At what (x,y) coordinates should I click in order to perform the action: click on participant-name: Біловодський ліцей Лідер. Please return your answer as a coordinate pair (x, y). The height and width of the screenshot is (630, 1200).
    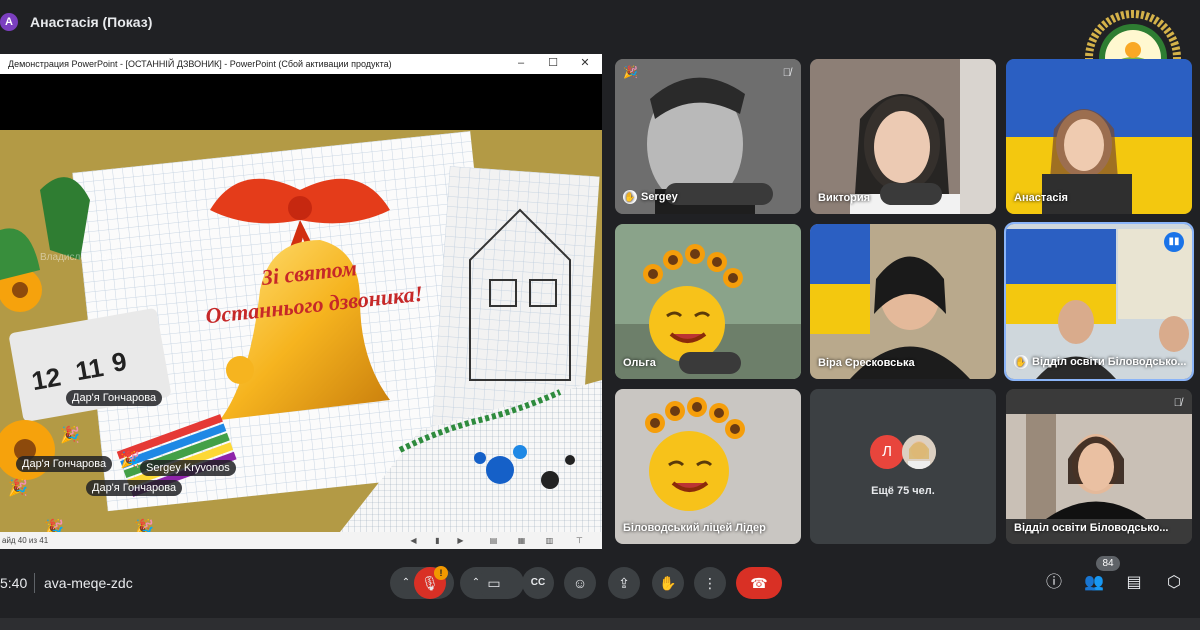
    Looking at the image, I should click on (694, 528).